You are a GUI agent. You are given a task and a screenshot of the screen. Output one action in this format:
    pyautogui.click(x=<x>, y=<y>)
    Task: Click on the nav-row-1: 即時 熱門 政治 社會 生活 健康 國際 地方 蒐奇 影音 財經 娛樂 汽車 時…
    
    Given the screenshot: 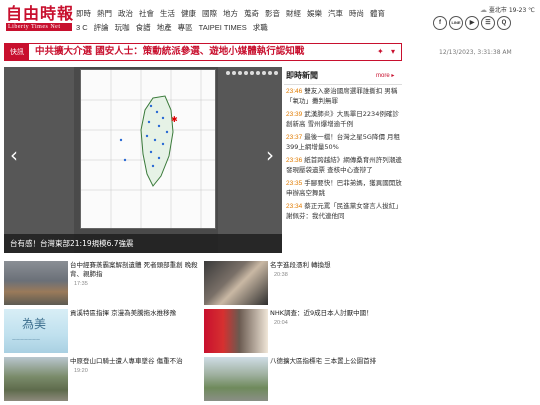 What is the action you would take?
    pyautogui.click(x=256, y=14)
    